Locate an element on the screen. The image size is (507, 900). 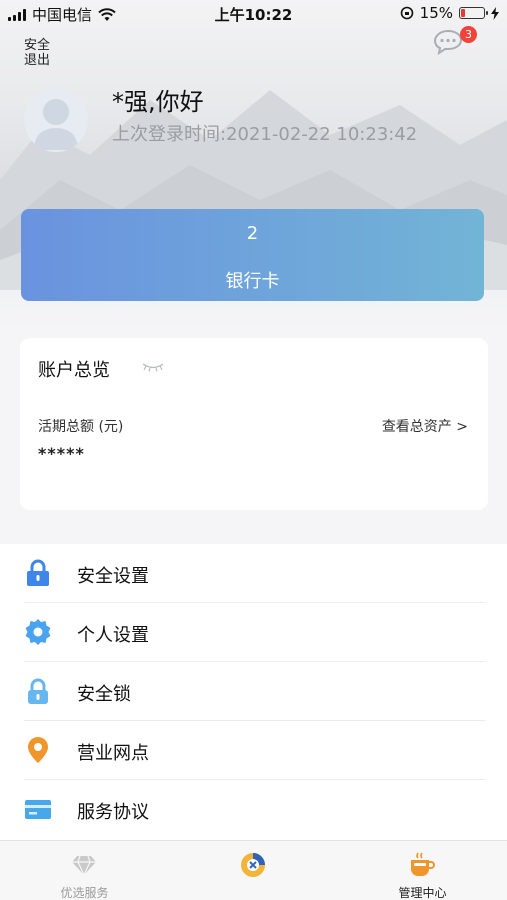
avatar is located at coordinates (56, 120).